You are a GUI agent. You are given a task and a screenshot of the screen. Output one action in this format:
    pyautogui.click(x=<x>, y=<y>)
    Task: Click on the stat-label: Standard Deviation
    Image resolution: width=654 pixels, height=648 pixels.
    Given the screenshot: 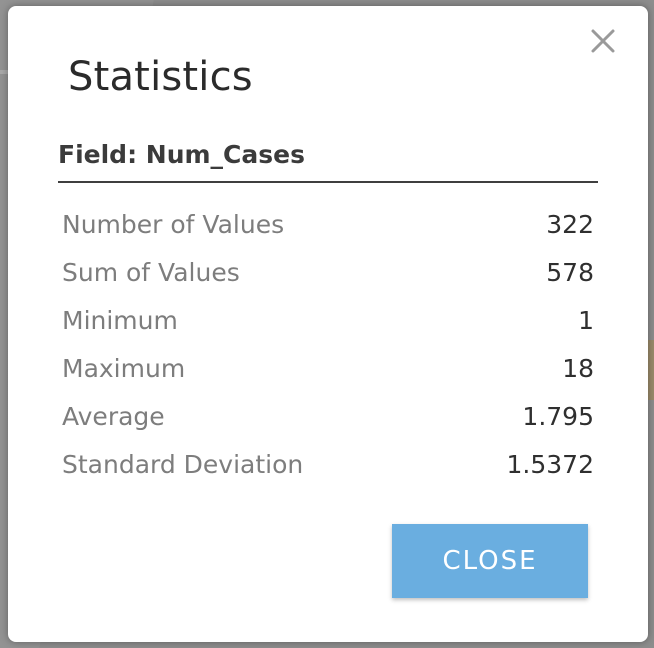 What is the action you would take?
    pyautogui.click(x=183, y=464)
    